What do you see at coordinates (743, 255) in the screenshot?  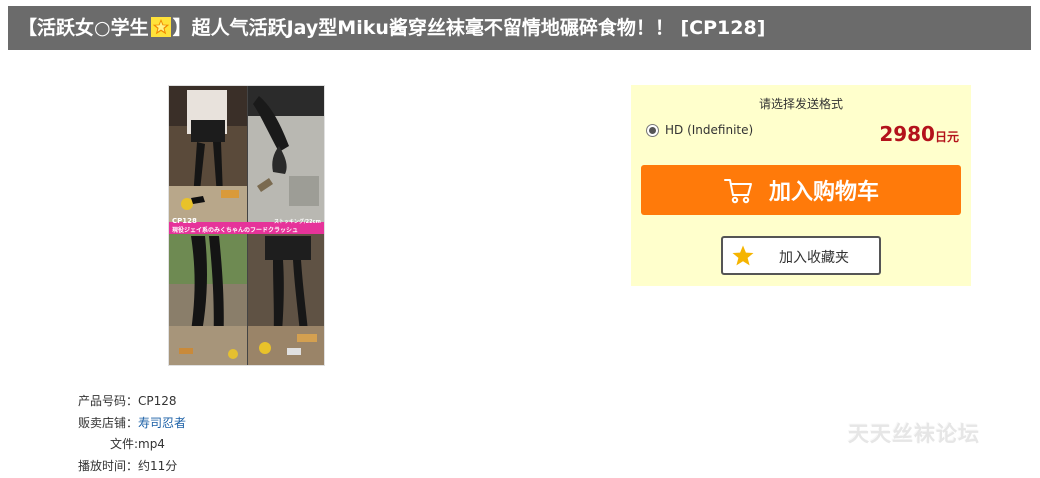 I see `star-icon` at bounding box center [743, 255].